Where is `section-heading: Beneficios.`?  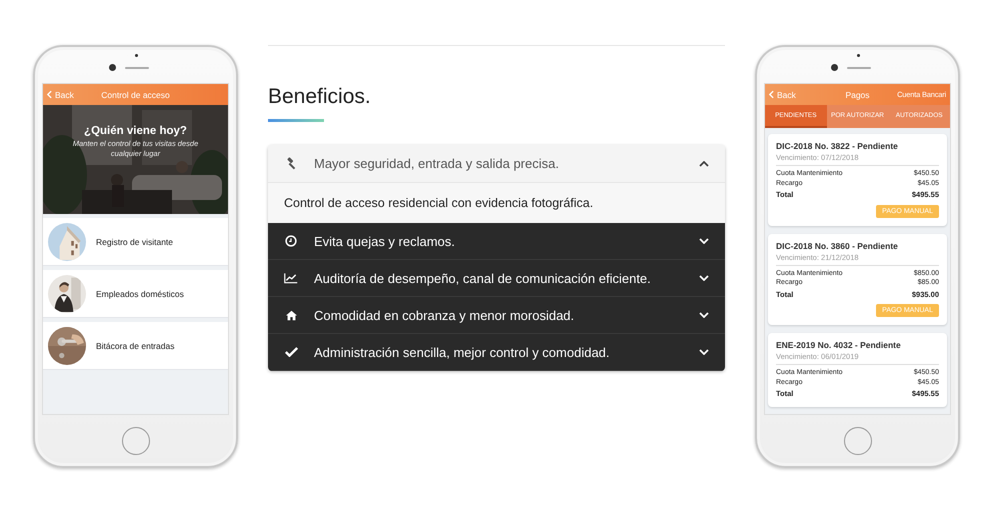 section-heading: Beneficios. is located at coordinates (319, 97).